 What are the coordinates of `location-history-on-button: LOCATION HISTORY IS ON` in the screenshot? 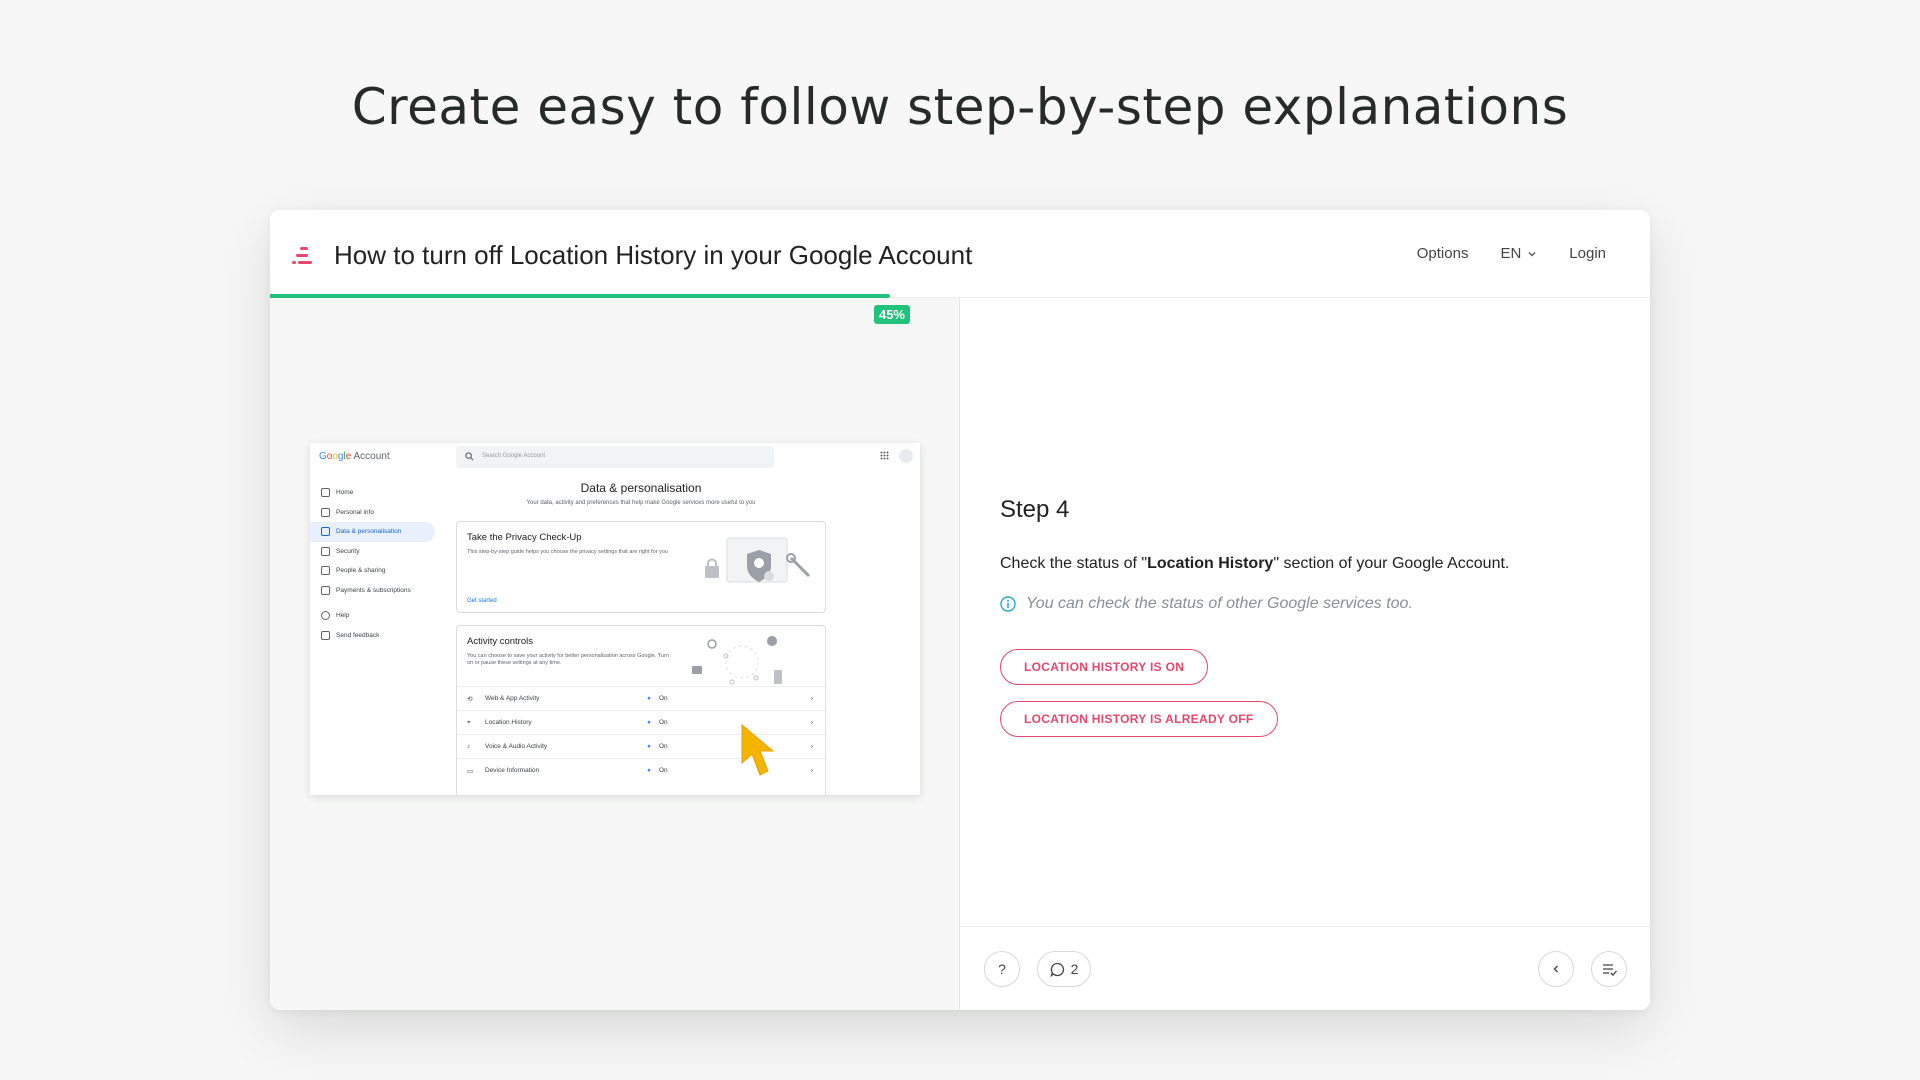 It's located at (1104, 667).